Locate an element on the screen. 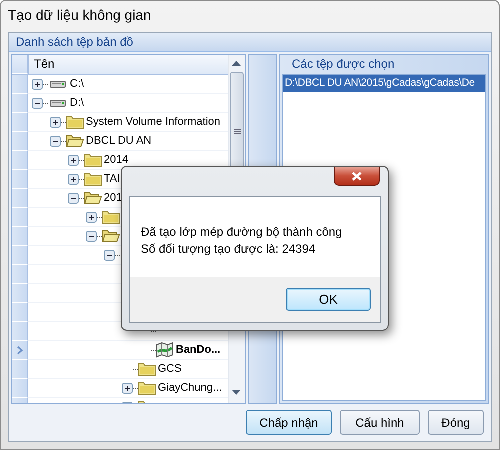 Image resolution: width=500 pixels, height=450 pixels. message-text: Đã tạo lớp mép đường bộ thành công is located at coordinates (242, 232).